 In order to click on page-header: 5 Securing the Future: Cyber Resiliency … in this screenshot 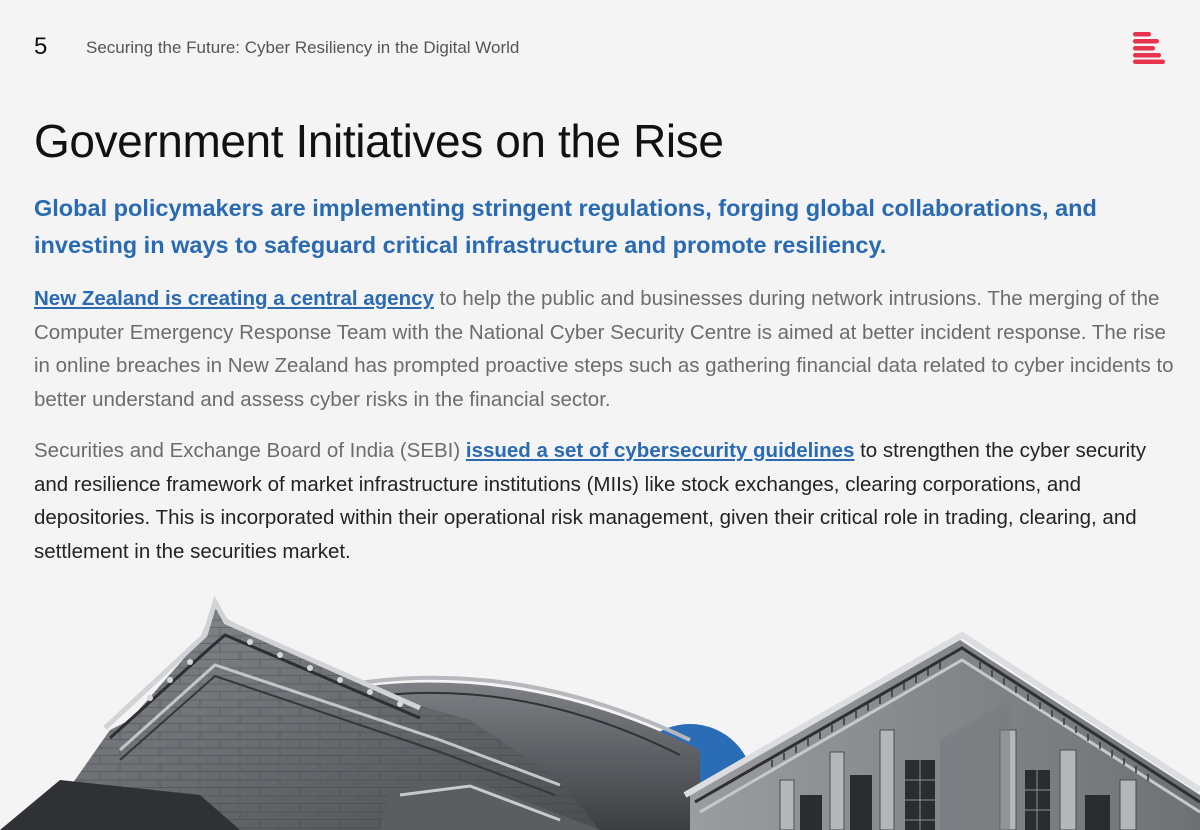, I will do `click(600, 49)`.